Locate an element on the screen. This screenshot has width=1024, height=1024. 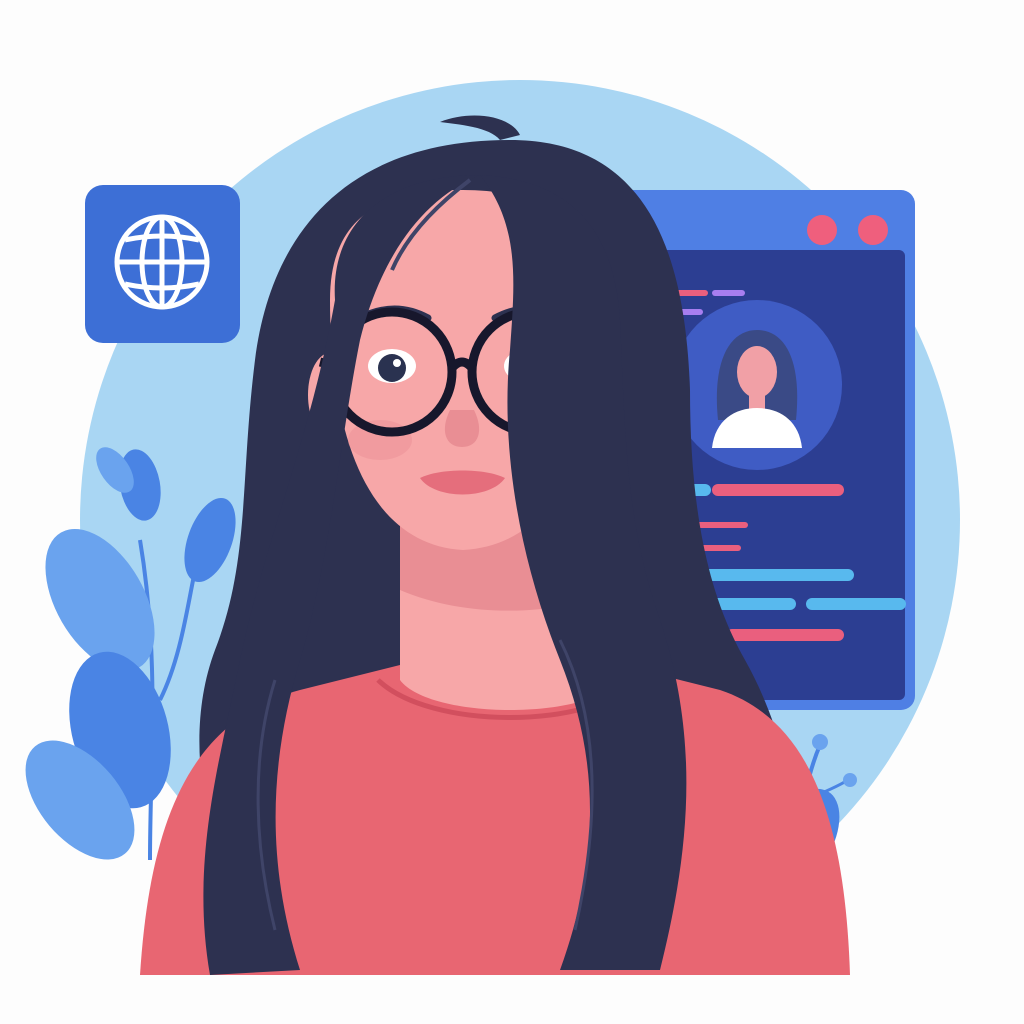
globe-icon is located at coordinates (162, 262).